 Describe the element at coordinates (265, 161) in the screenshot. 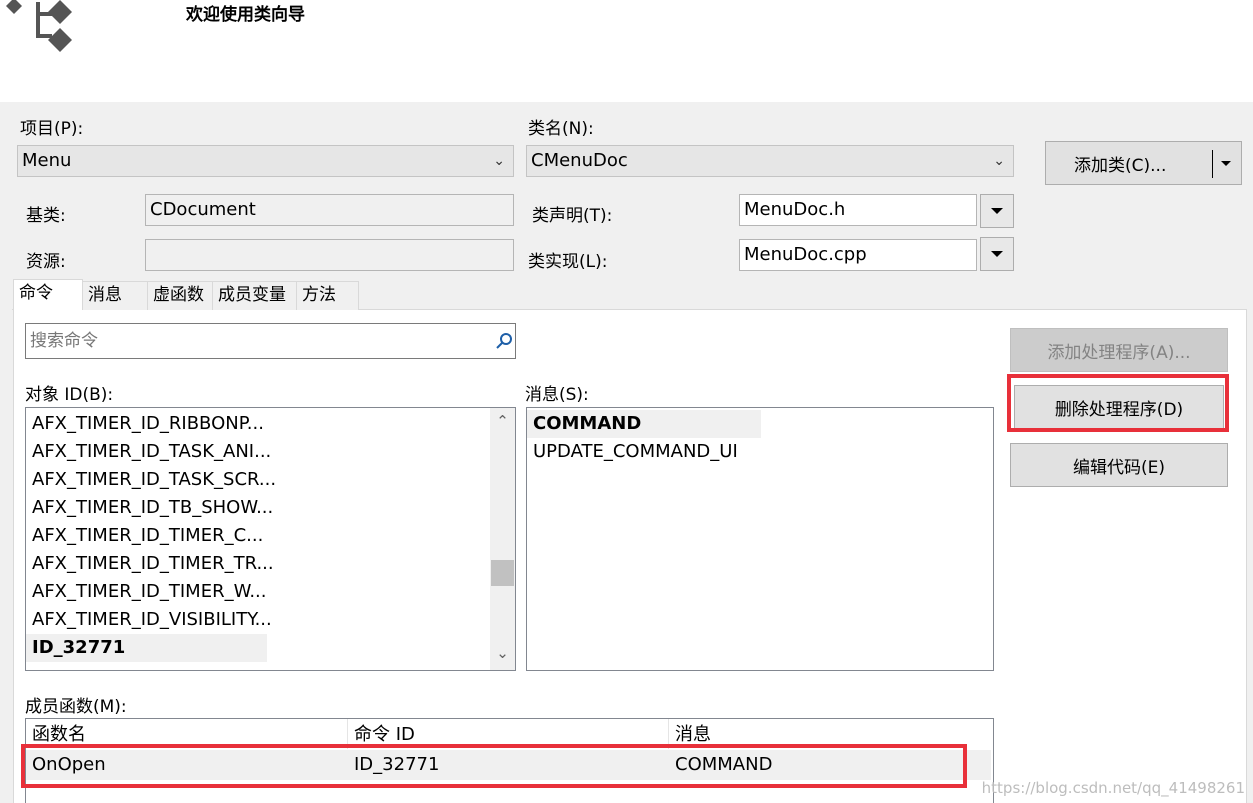

I see `project-combo: Menu ⌄` at that location.